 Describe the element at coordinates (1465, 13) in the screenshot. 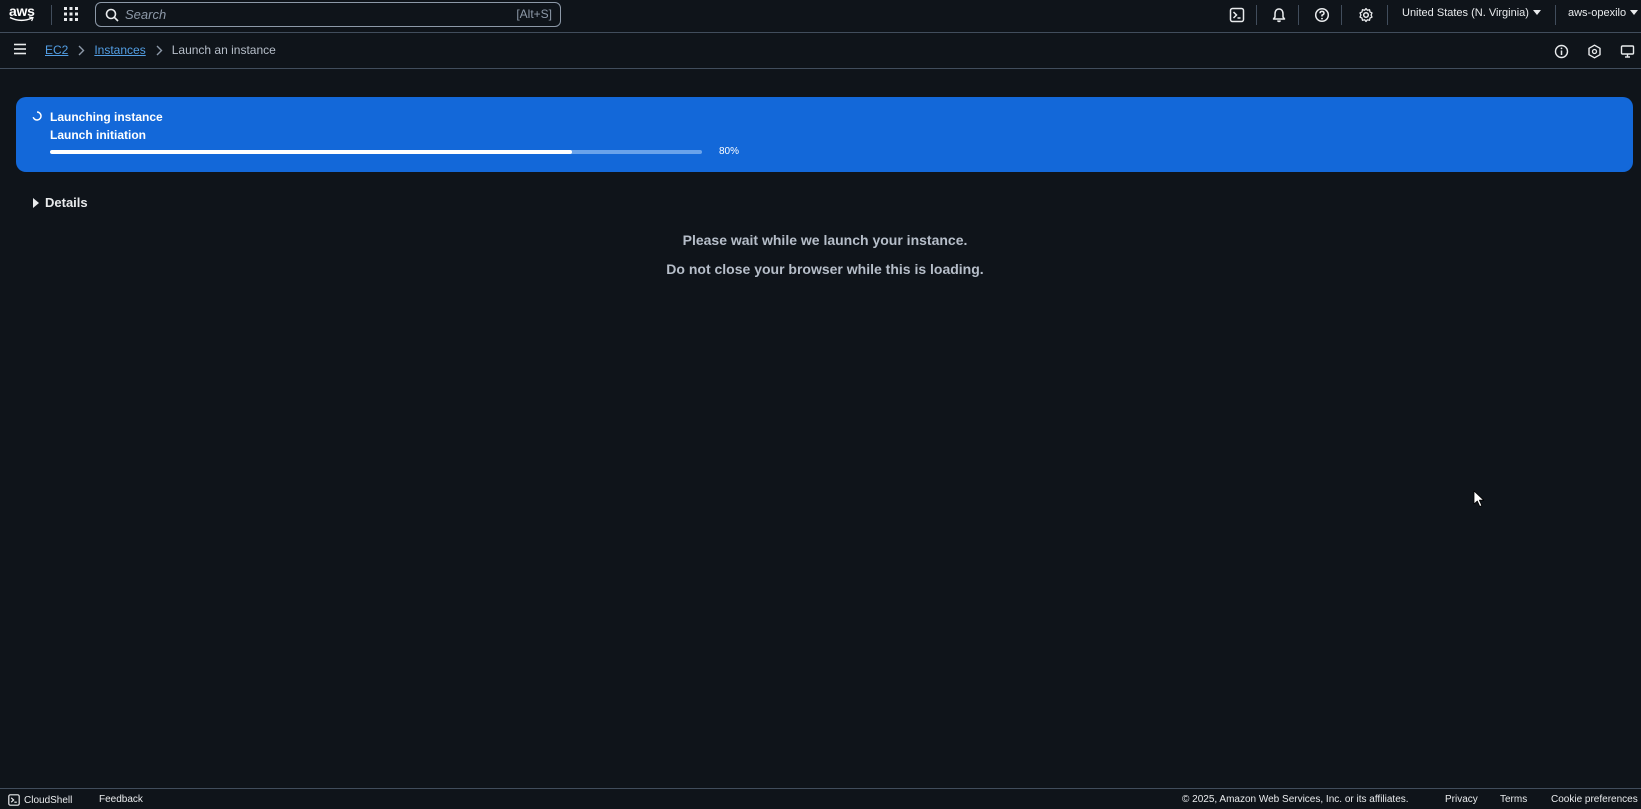

I see `region-label: United States (N. Virginia)` at that location.